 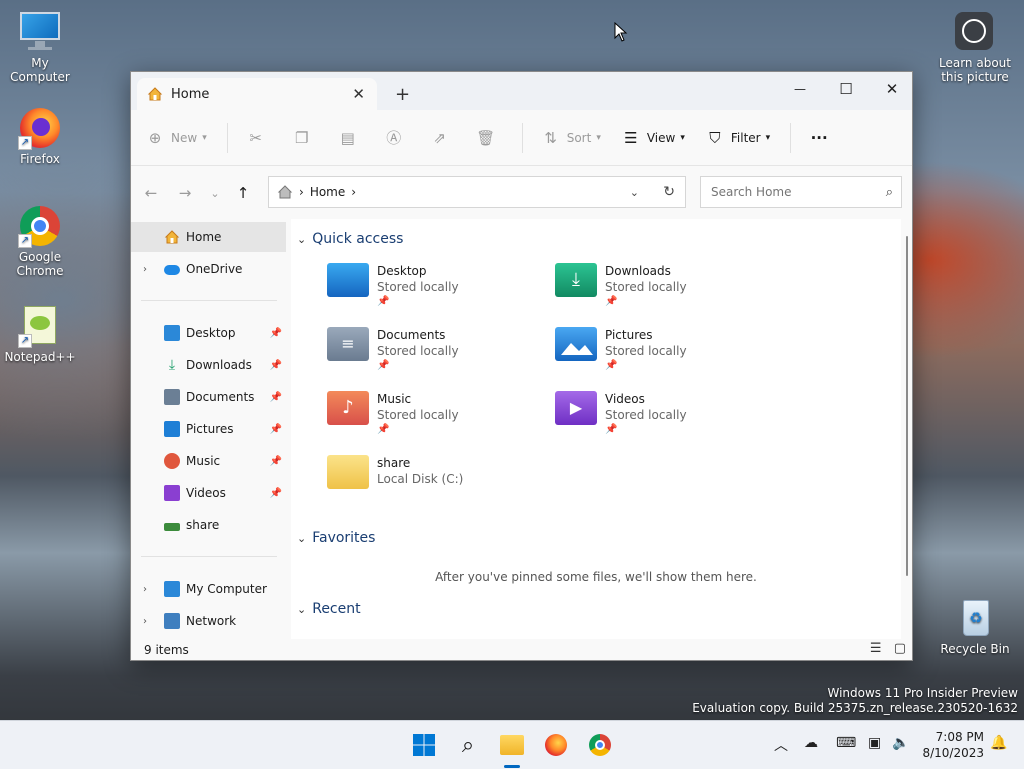 I want to click on details-view-icon: ☰, so click(x=876, y=648).